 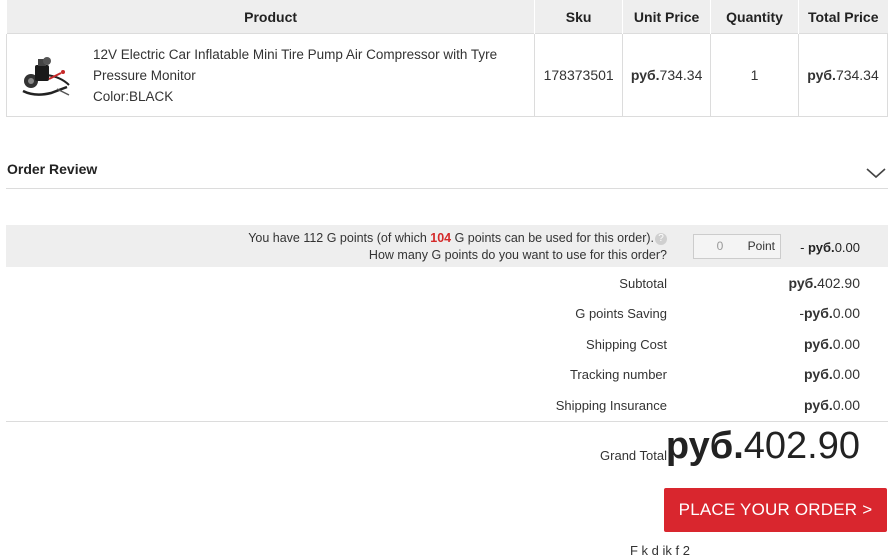 I want to click on points-input-value: 0, so click(x=720, y=246).